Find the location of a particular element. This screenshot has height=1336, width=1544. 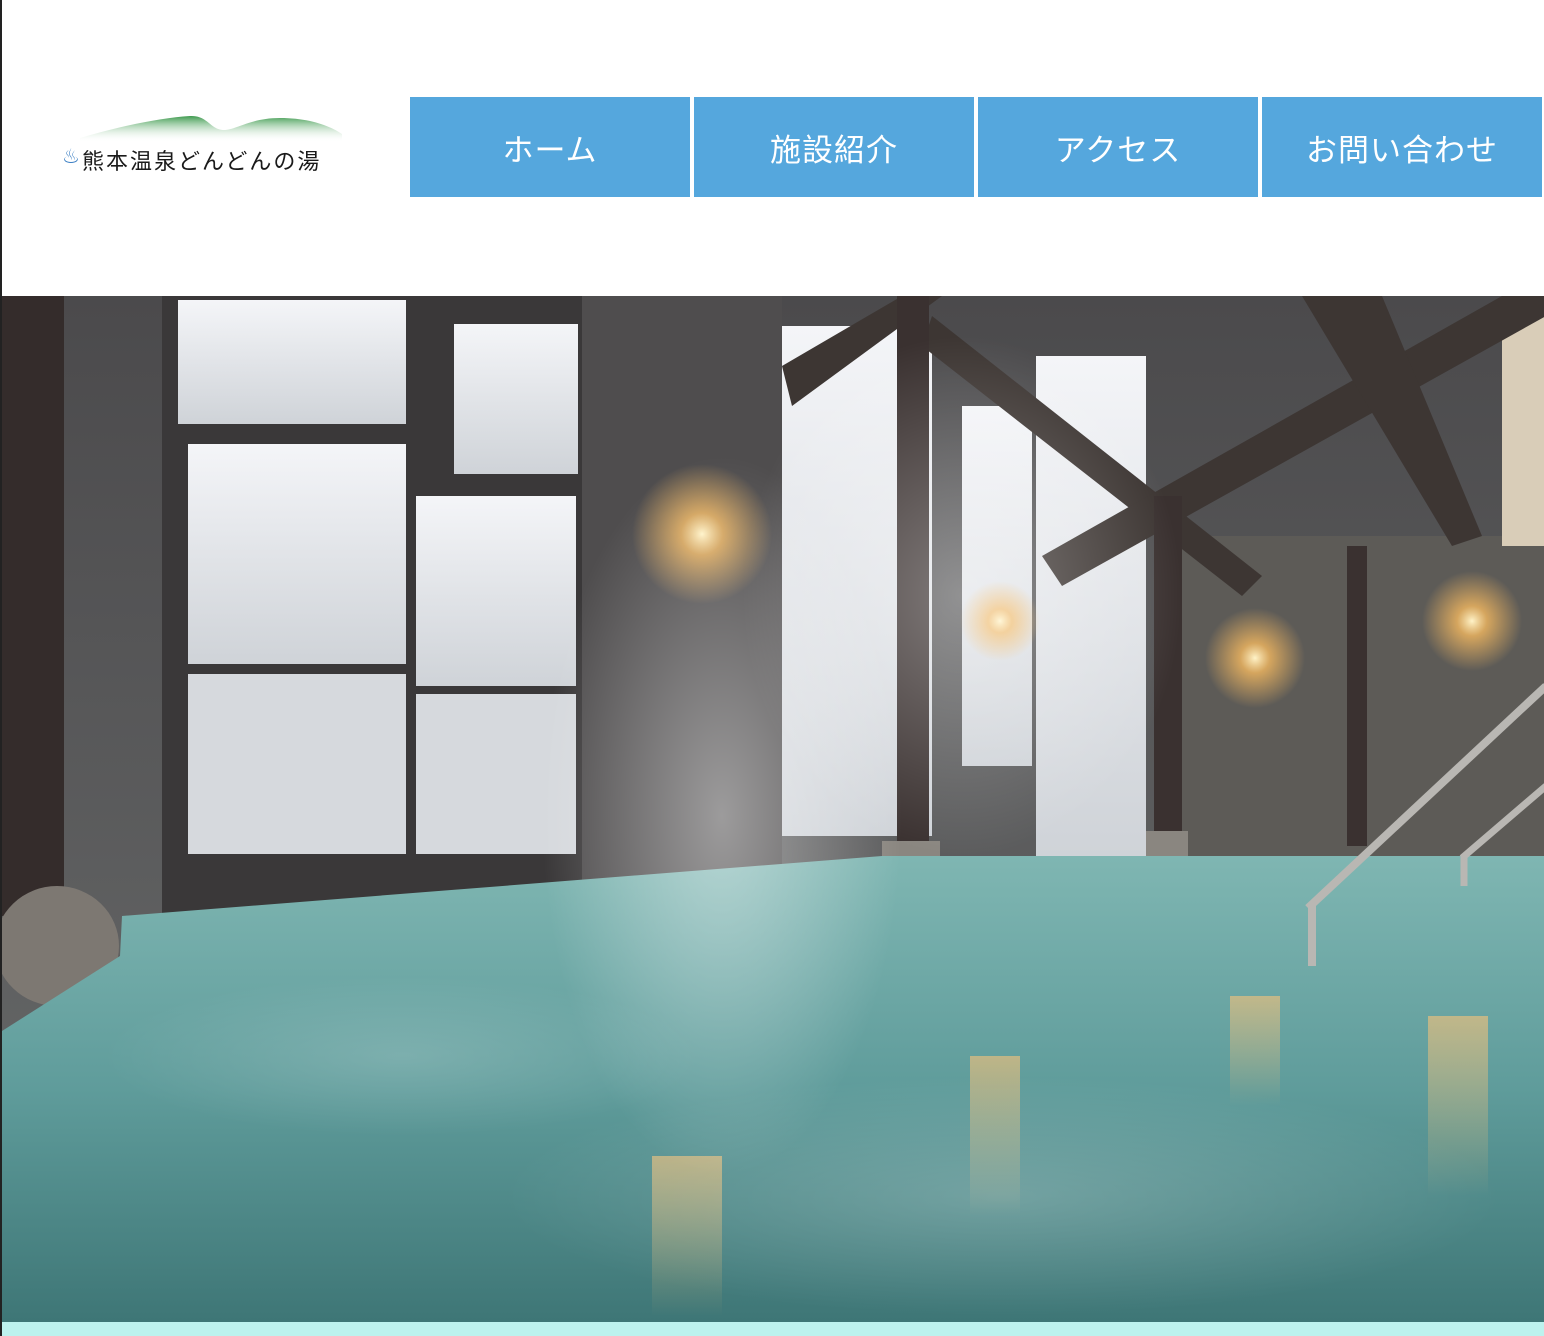

main-nav: ホーム 施設紹介 アクセス お問い合わせ is located at coordinates (976, 147).